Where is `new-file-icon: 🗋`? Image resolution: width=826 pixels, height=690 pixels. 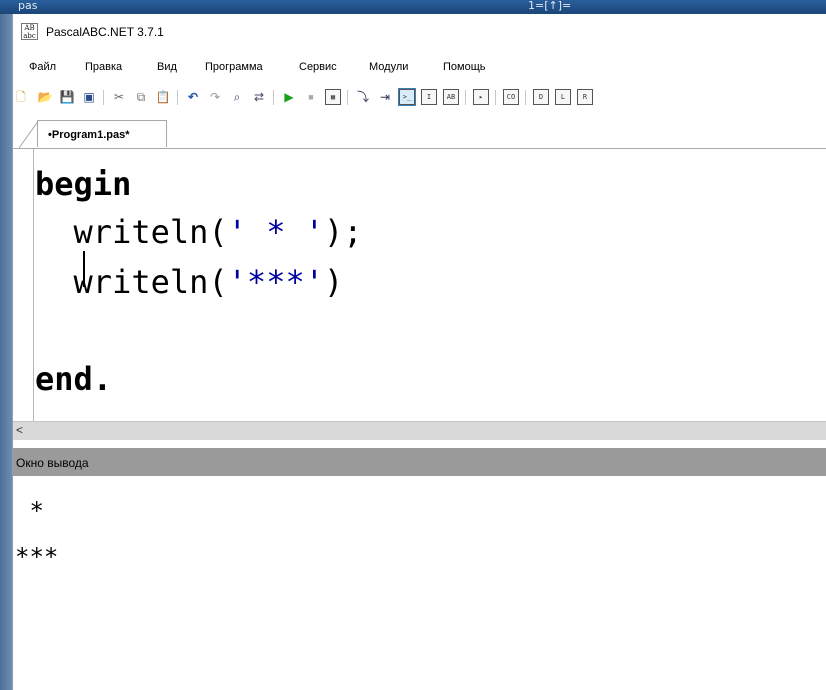 new-file-icon: 🗋 is located at coordinates (21, 97).